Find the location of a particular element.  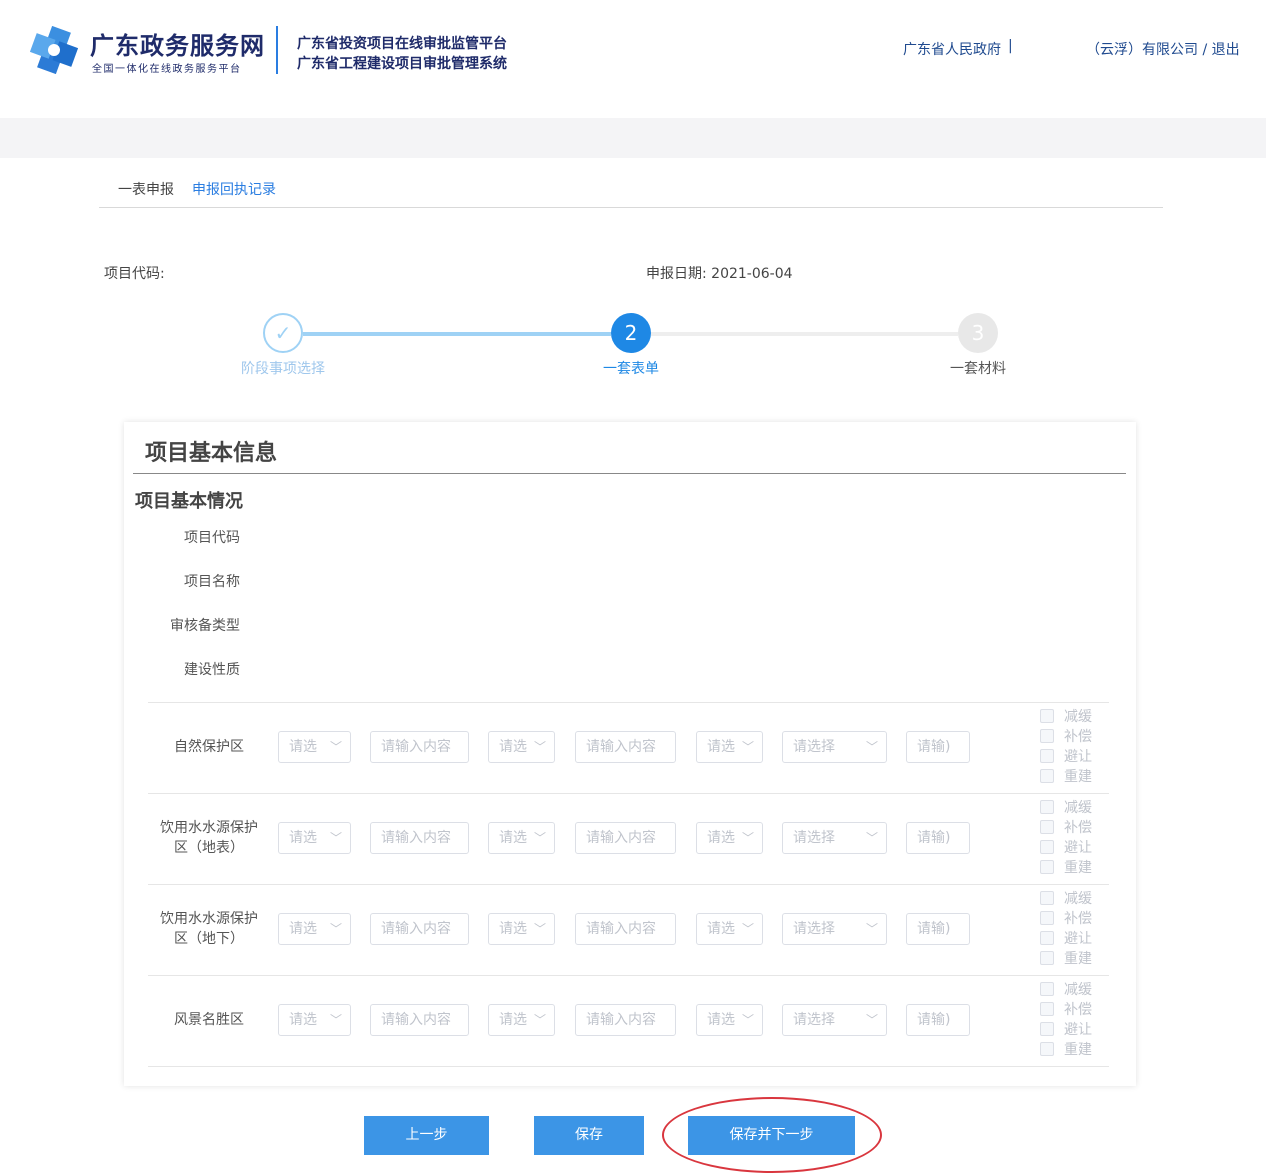

step-1-label: 阶段事项选择 is located at coordinates (283, 369).